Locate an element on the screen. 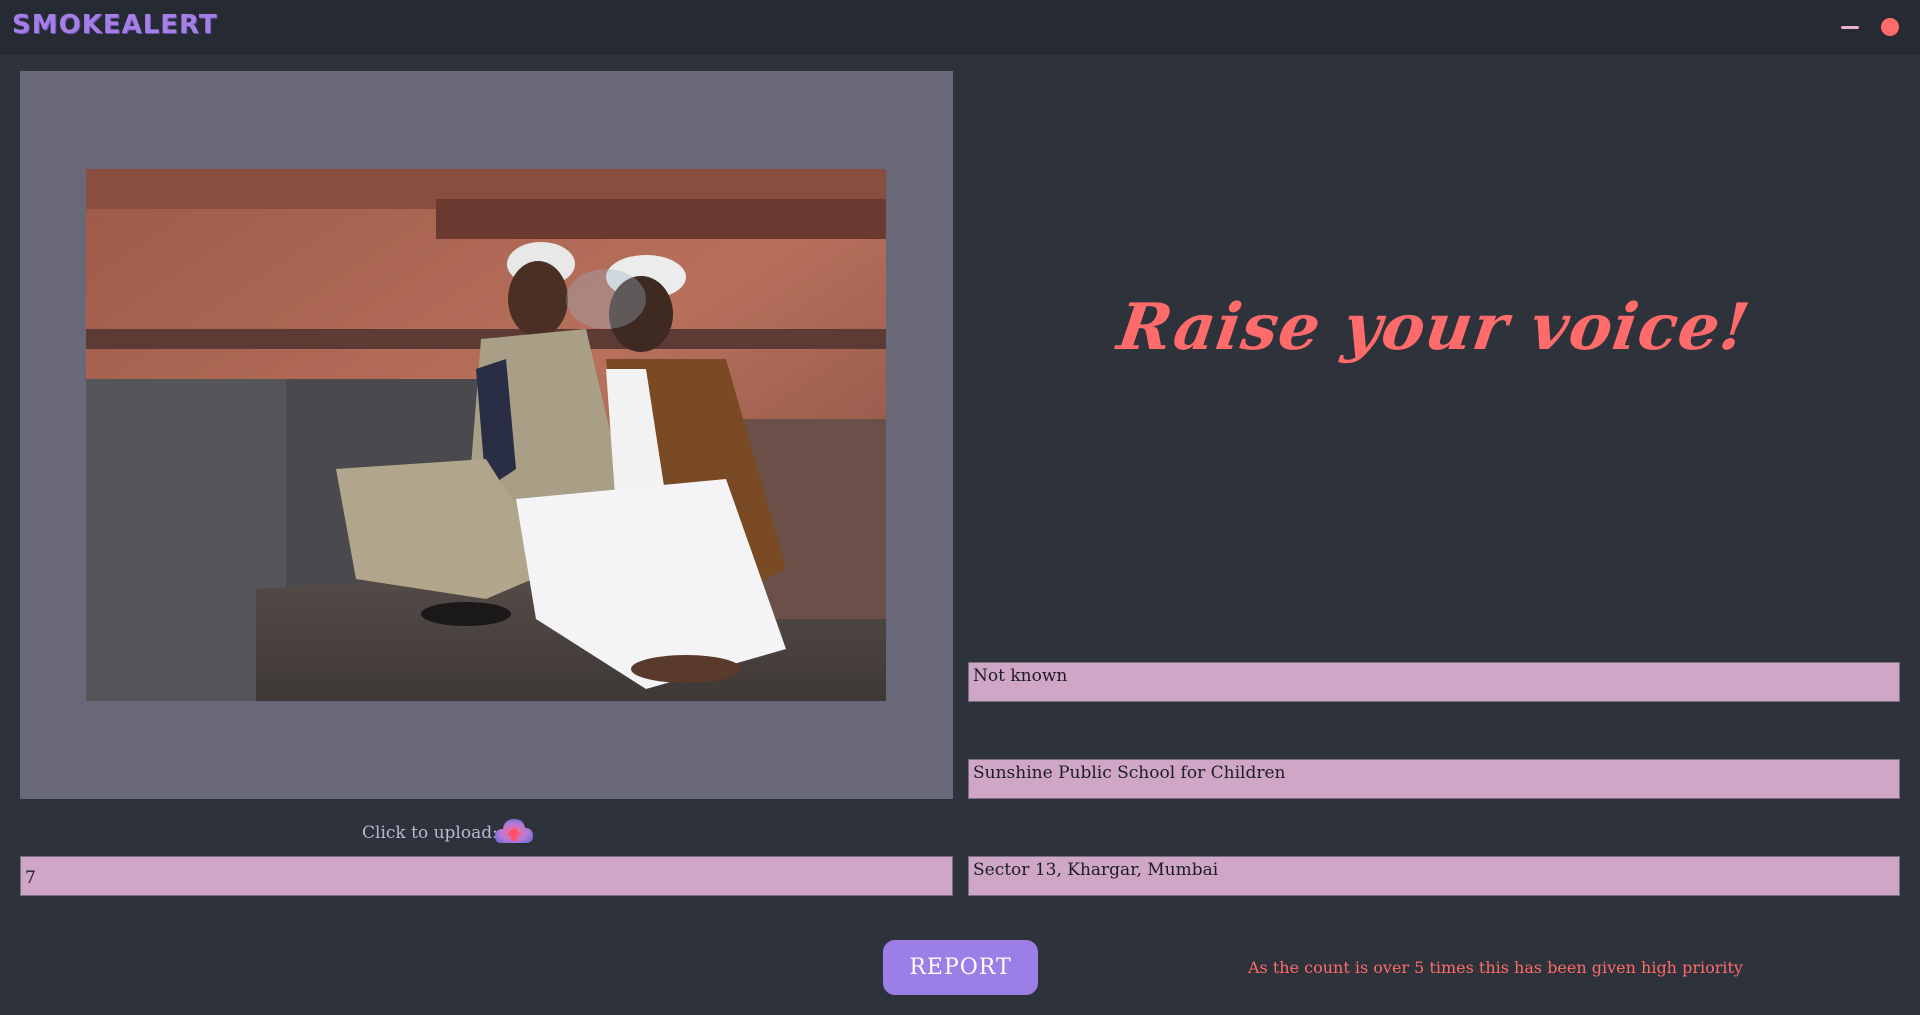  title-bar: SMOKEALERT is located at coordinates (960, 27).